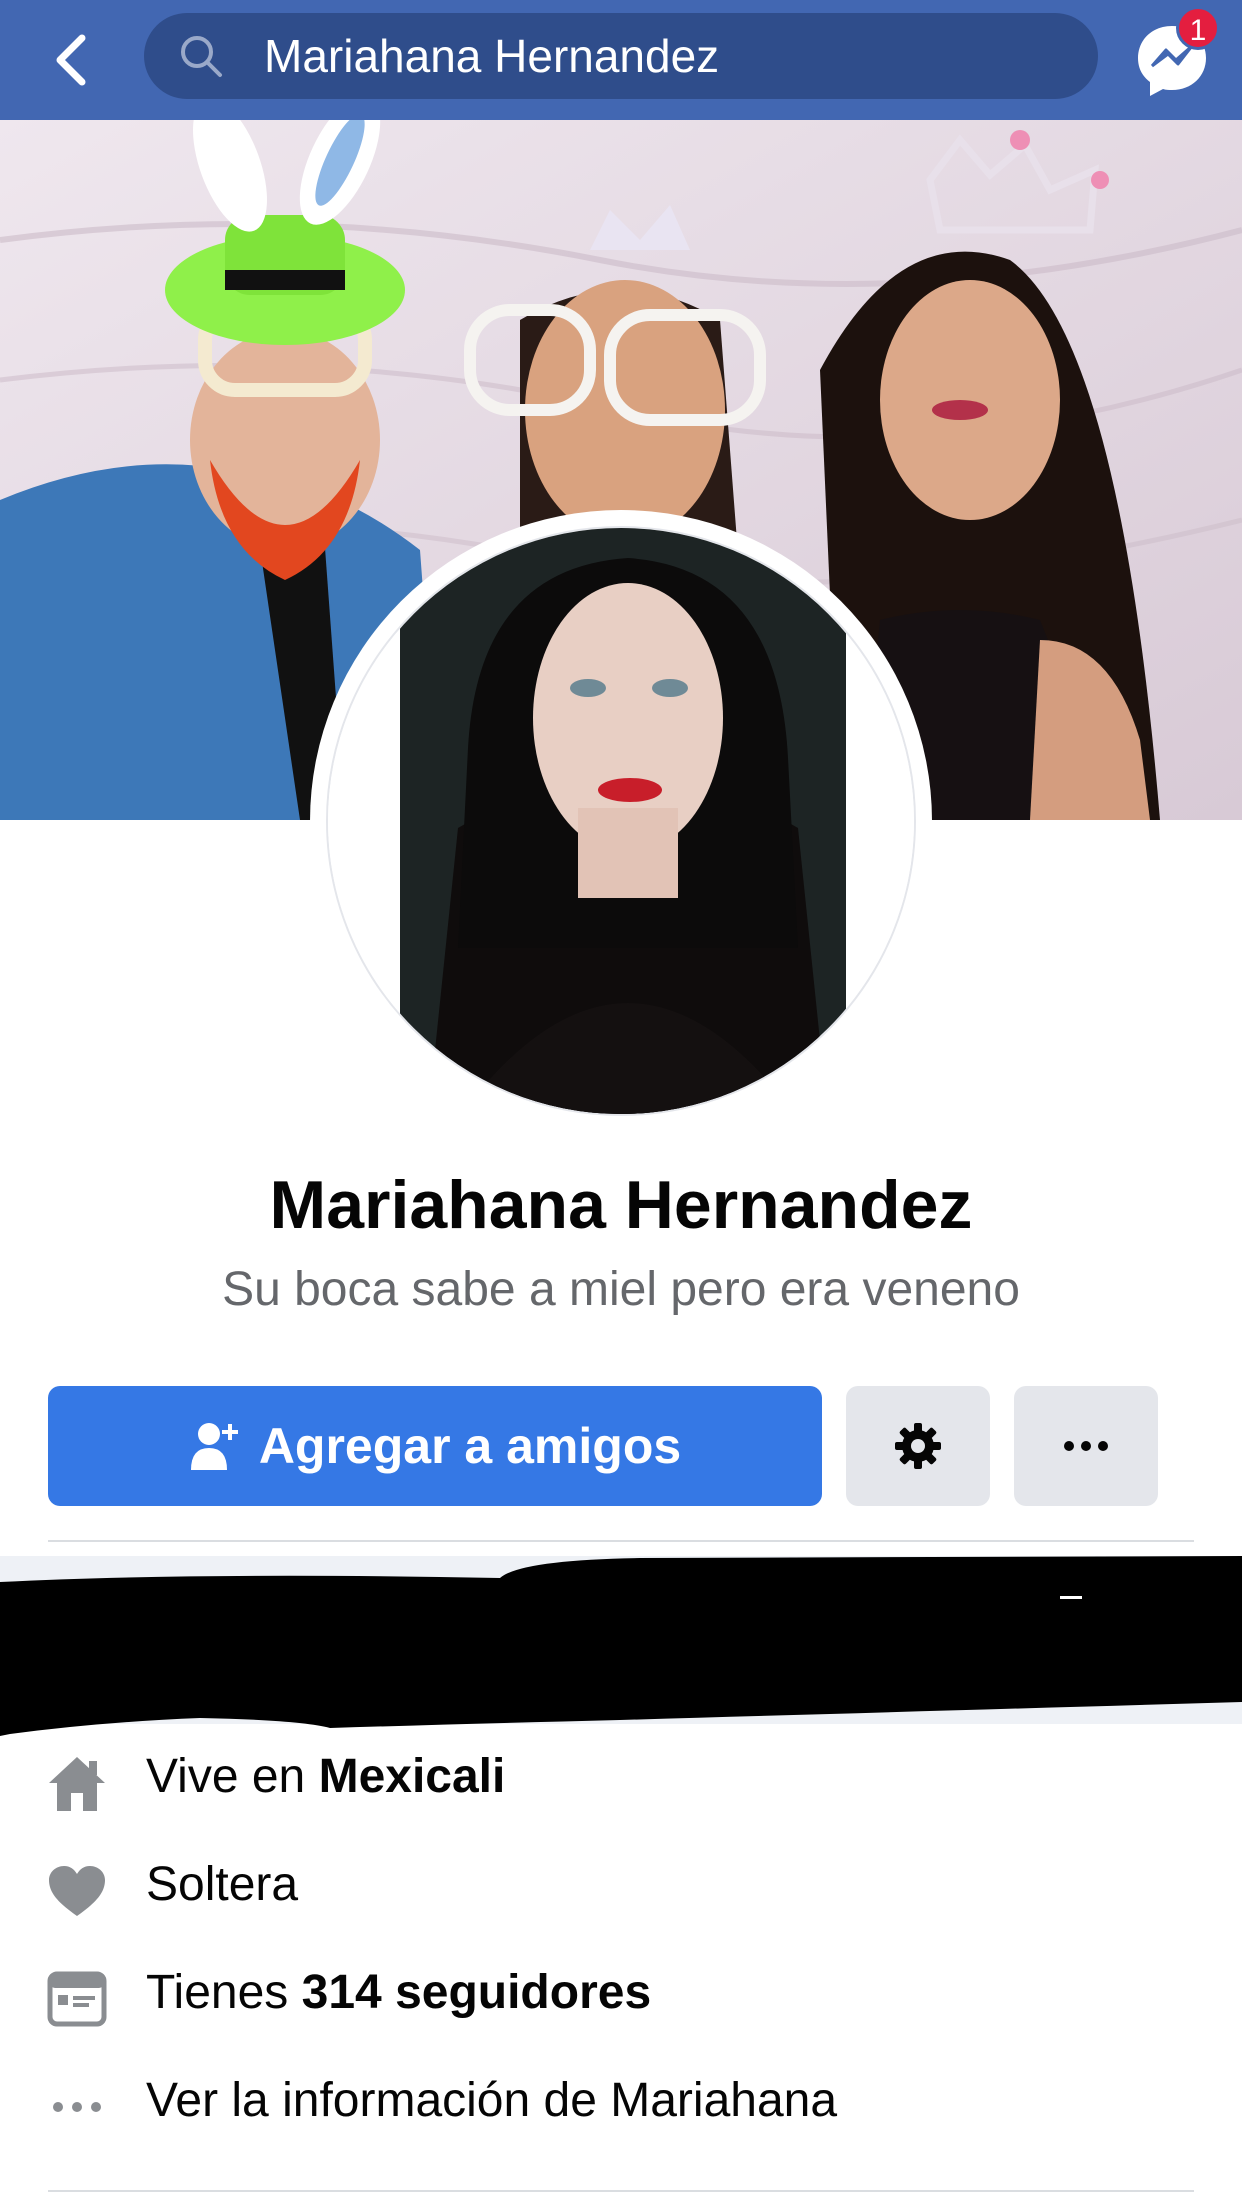  What do you see at coordinates (476, 1992) in the screenshot?
I see `followers-count: 314 seguidores` at bounding box center [476, 1992].